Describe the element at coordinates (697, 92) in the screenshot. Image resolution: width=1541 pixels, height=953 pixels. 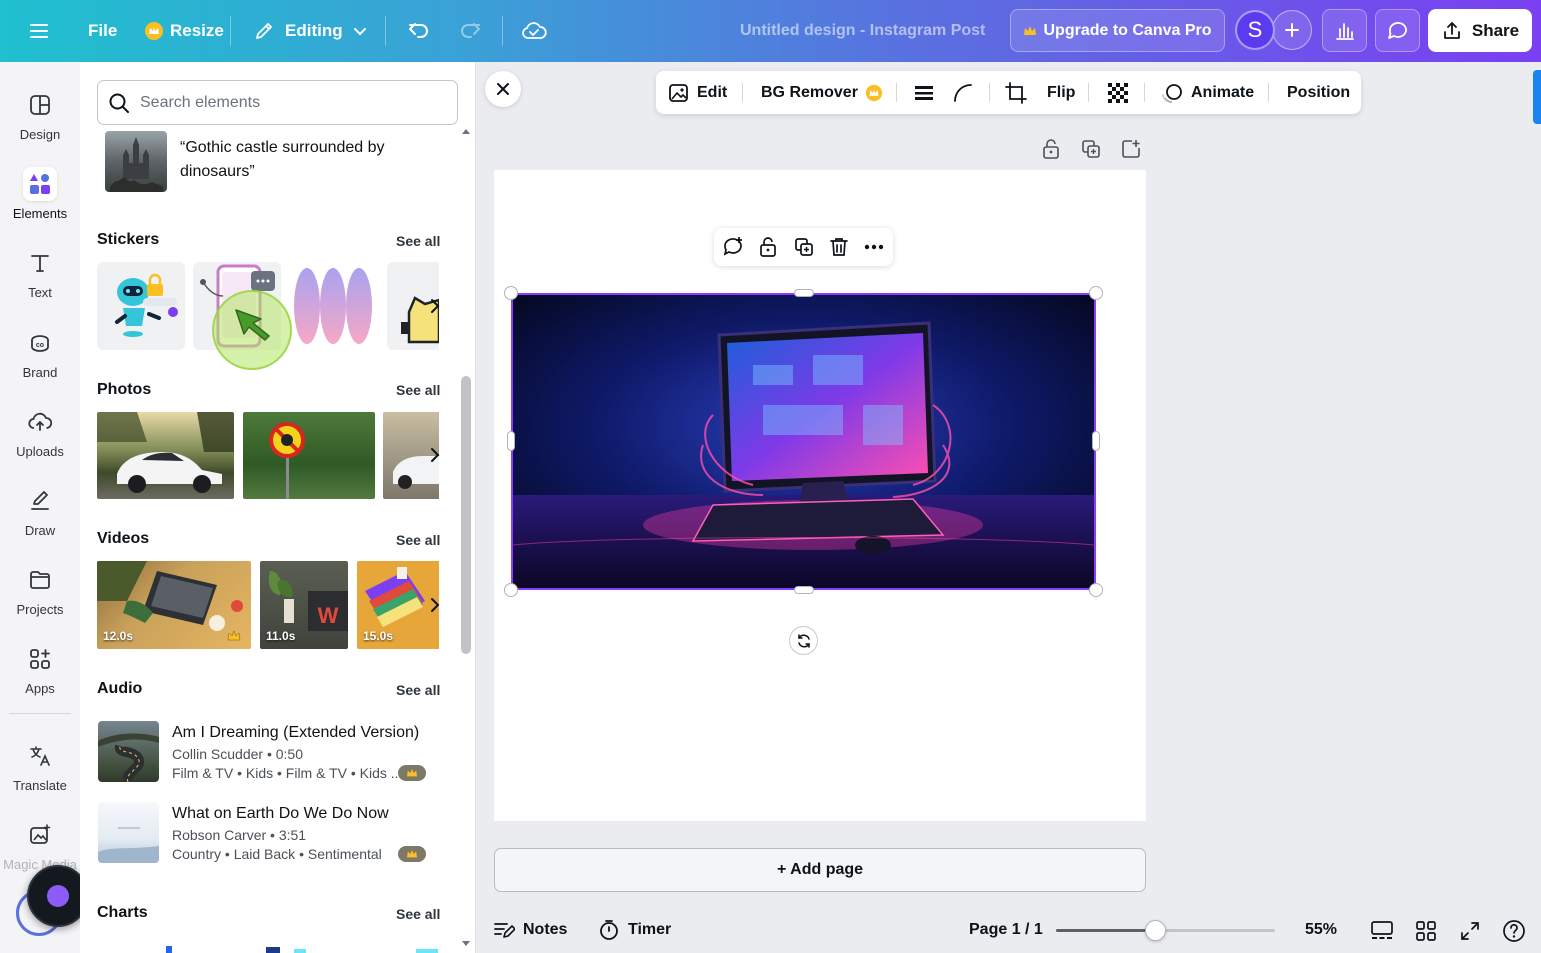
I see `edit-image-button: Edit` at that location.